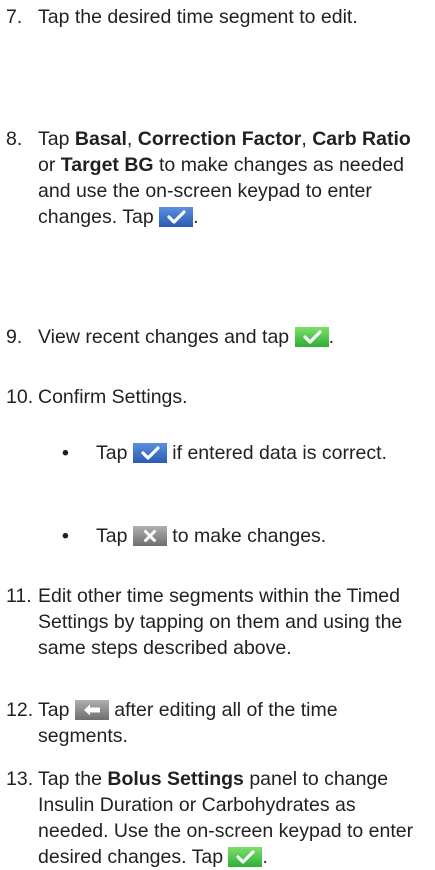 The width and height of the screenshot is (435, 870). I want to click on keyword-carb-ratio: Carb Ratio, so click(361, 139).